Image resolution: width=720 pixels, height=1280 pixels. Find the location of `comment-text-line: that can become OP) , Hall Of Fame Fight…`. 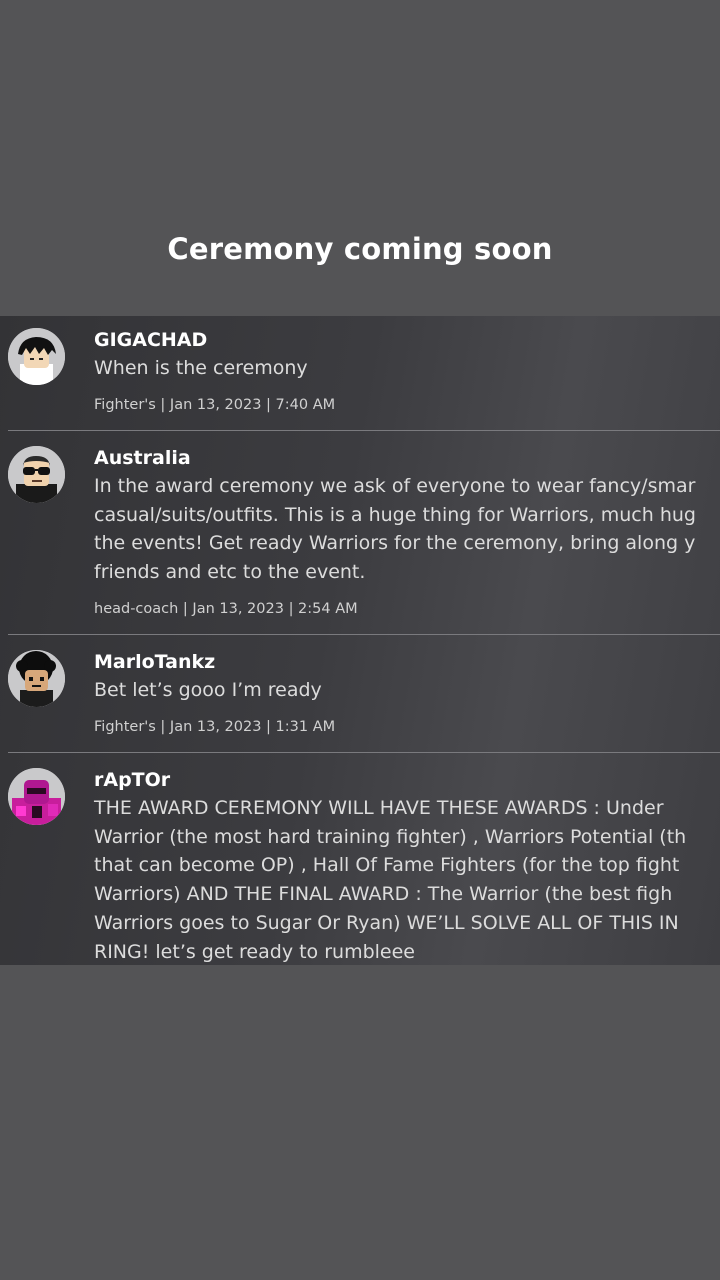

comment-text-line: that can become OP) , Hall Of Fame Fight… is located at coordinates (387, 865).